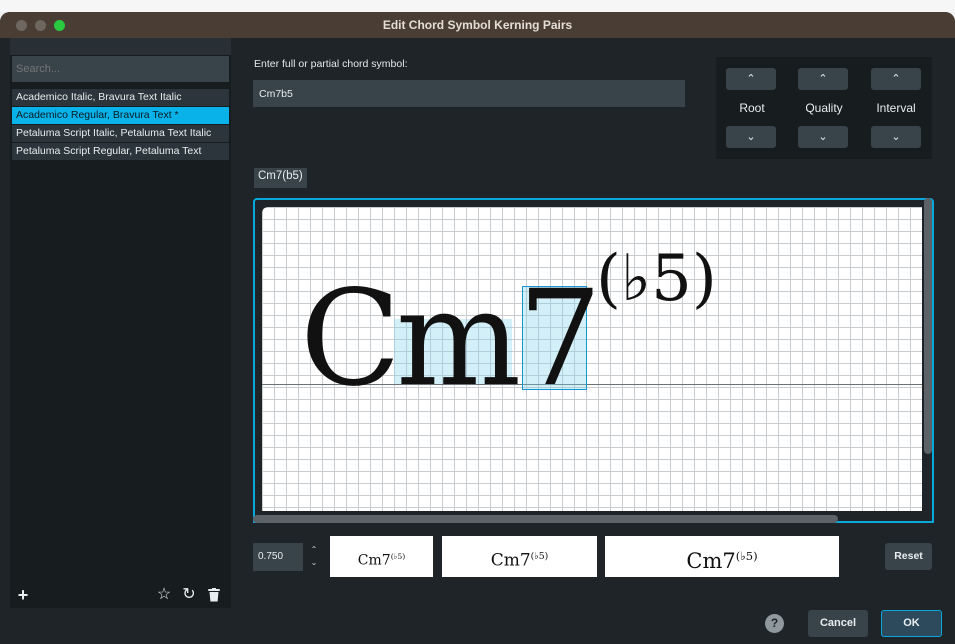  What do you see at coordinates (120, 69) in the screenshot?
I see `font-search-input` at bounding box center [120, 69].